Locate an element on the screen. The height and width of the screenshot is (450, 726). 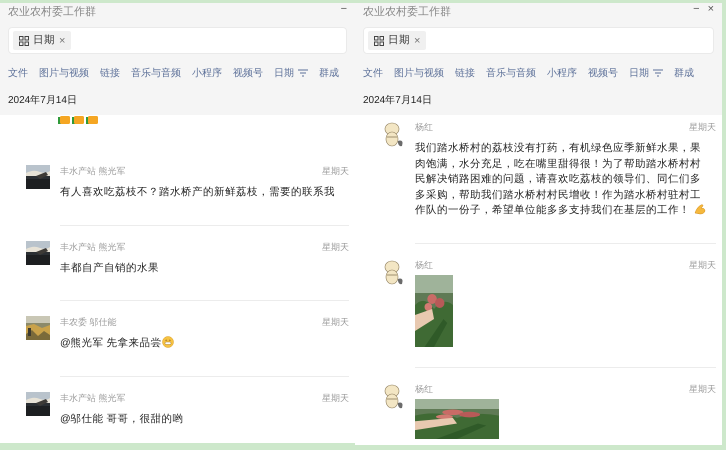
message-text: 我们踏水桥村的荔枝没有打药，有机绿色应季新鲜水果，果肉饱满，水分充足，吃在嘴里甜得很！为了帮助踏水桥村村民解决销路困难的问题，请喜欢吃荔枝的领导们、同仁们多多采购，帮助我们踏水桥村村民增收！作为踏水桥村驻村工作队的一份子，希望单位能多多支持我们在基层的工作！ is located at coordinates (565, 181).